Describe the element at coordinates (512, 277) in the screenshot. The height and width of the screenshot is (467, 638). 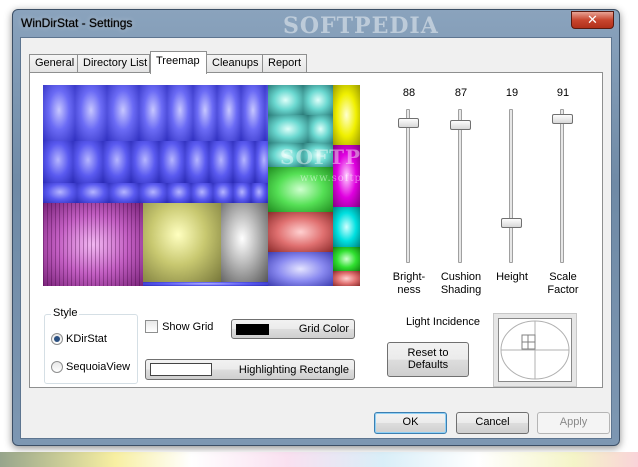
I see `height-label-line1: Height` at that location.